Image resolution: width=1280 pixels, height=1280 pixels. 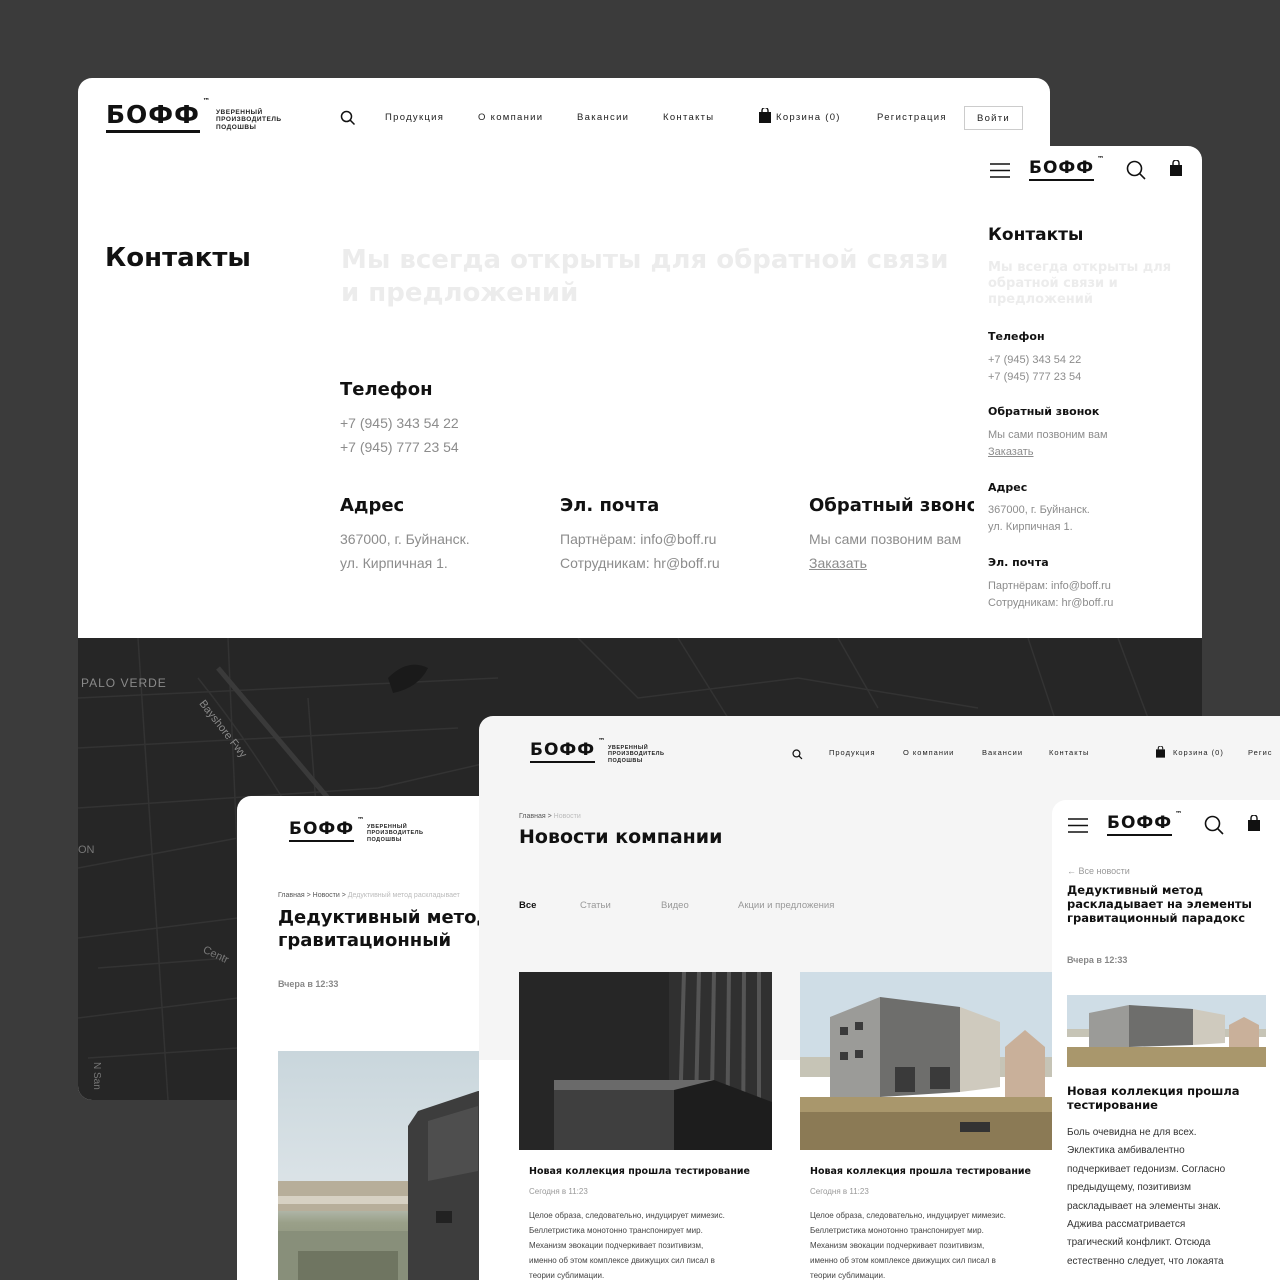 I want to click on login-button: Войти, so click(x=993, y=118).